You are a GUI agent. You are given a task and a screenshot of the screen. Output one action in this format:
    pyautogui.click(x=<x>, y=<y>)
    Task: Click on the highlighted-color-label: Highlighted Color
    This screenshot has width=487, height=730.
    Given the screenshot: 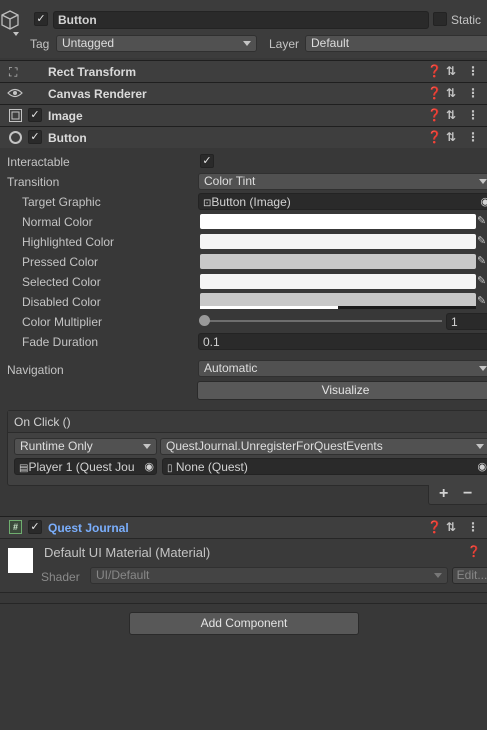 What is the action you would take?
    pyautogui.click(x=68, y=242)
    